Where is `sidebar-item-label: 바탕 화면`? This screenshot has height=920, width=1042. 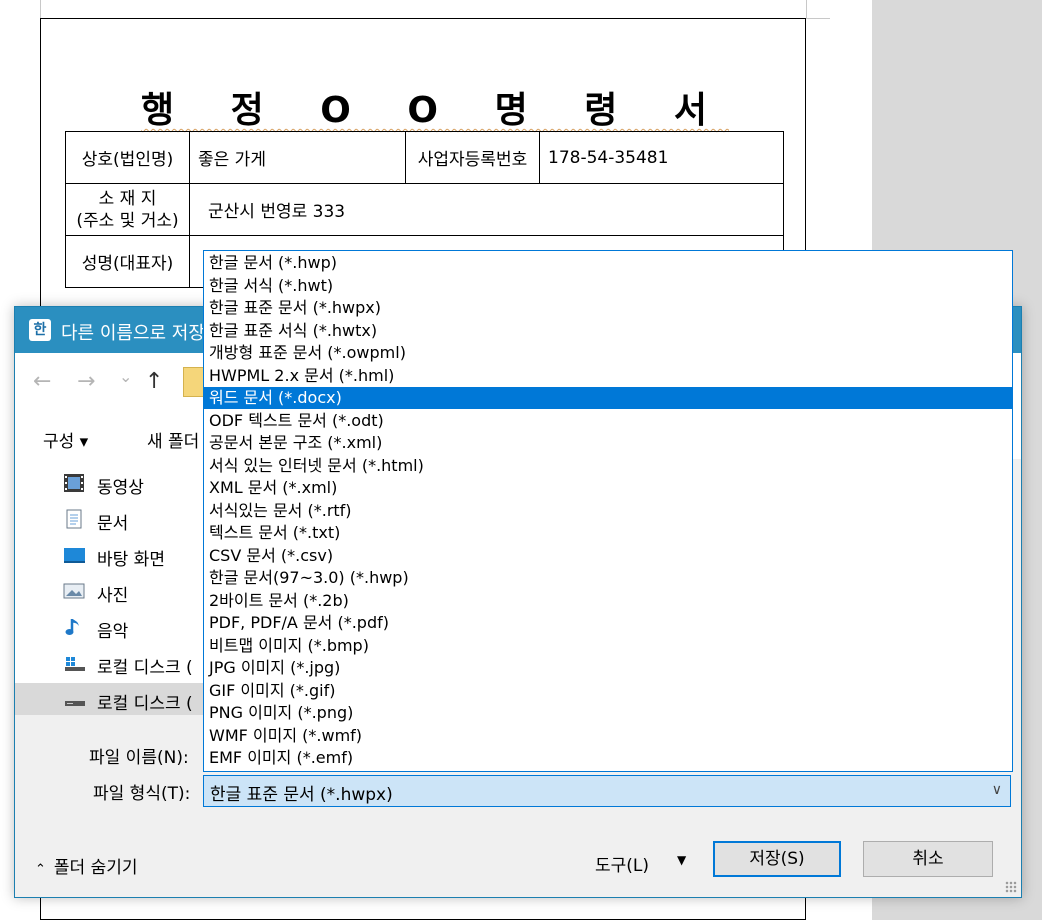 sidebar-item-label: 바탕 화면 is located at coordinates (131, 560).